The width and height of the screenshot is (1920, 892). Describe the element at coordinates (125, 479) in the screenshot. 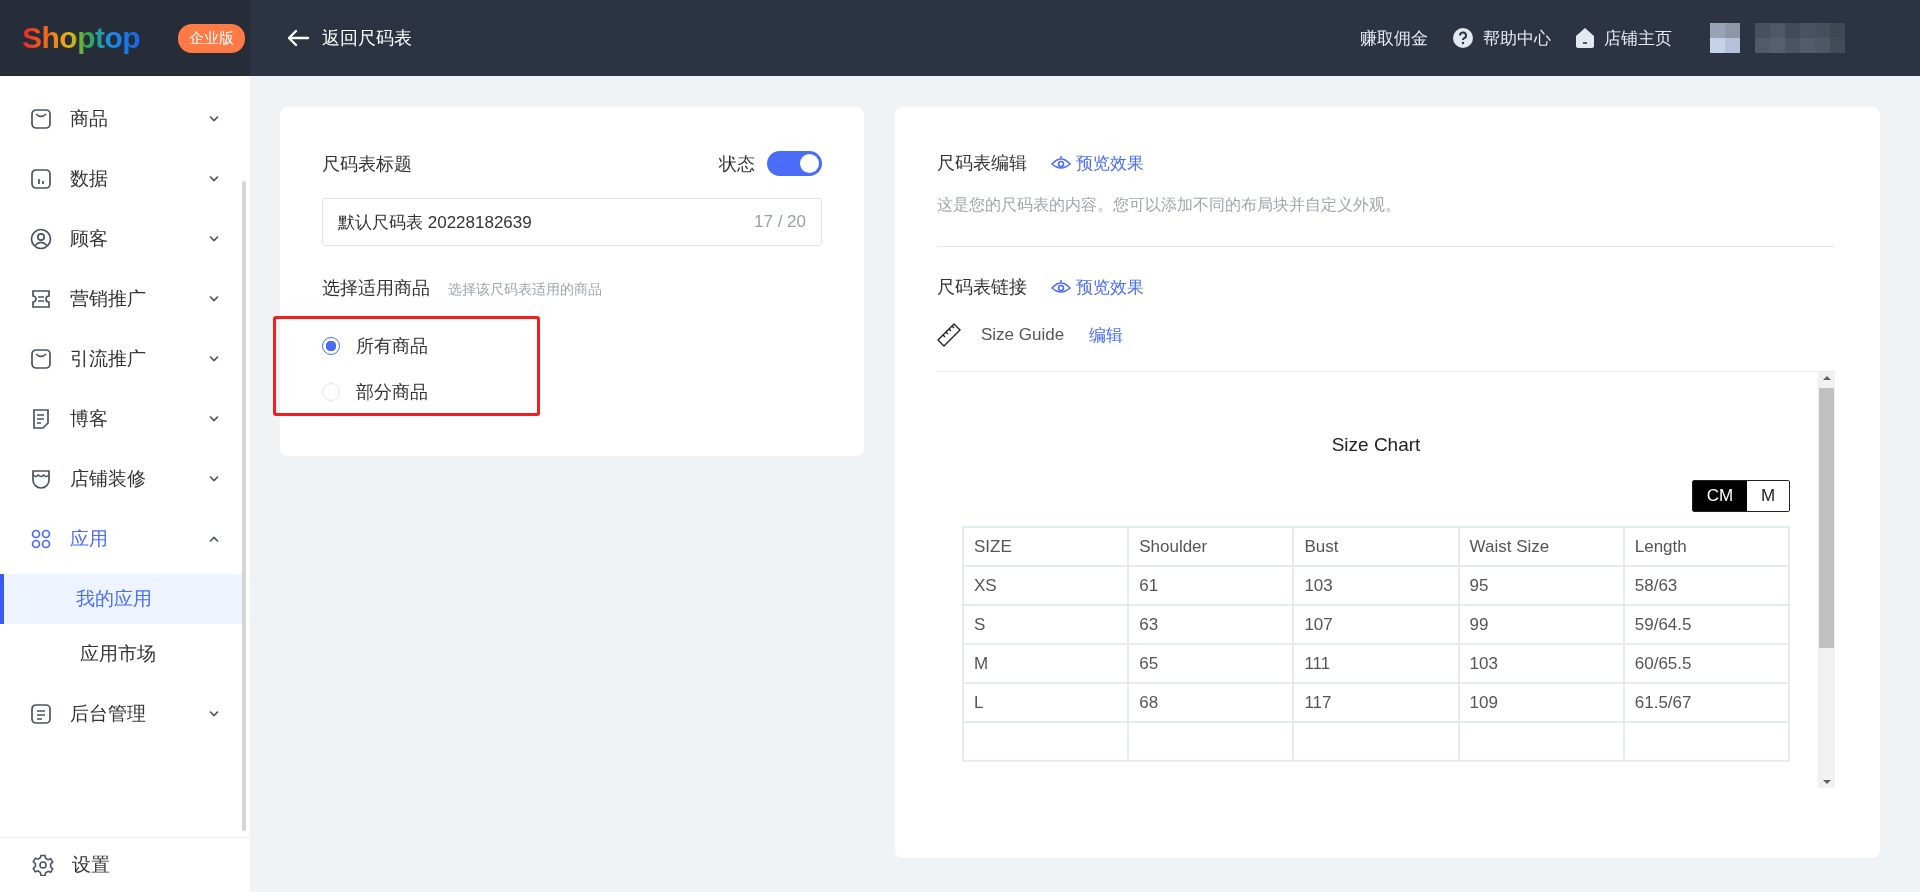

I see `sidebar-item: 店铺装修` at that location.